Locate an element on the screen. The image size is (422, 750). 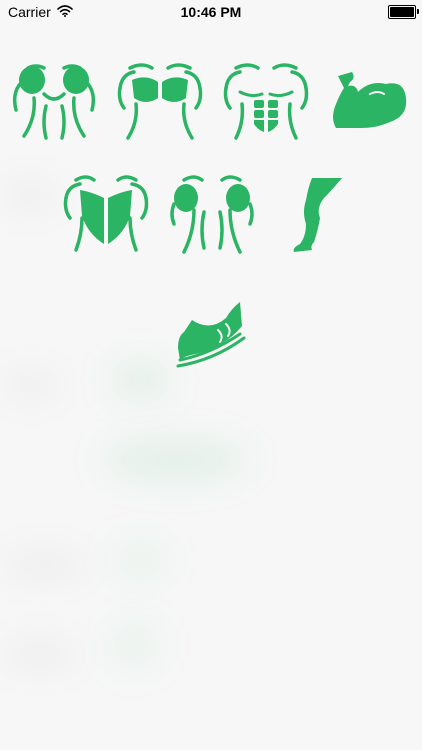
triceps-icon is located at coordinates (212, 214).